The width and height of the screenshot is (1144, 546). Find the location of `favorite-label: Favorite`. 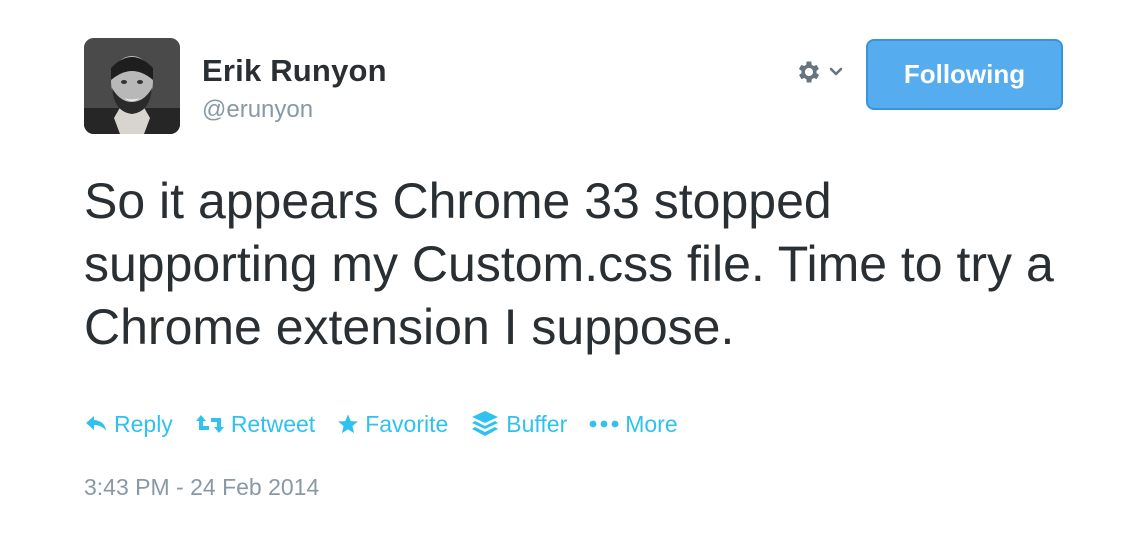

favorite-label: Favorite is located at coordinates (407, 423).